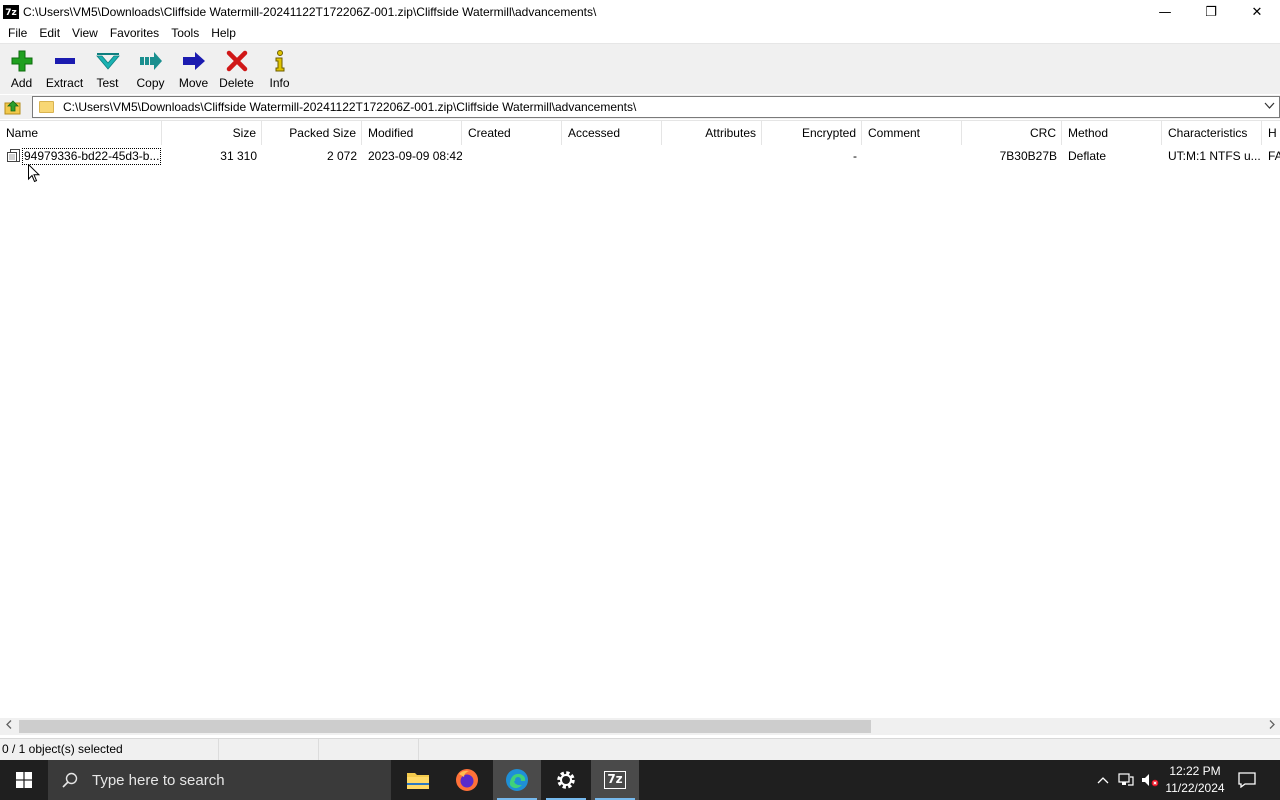  Describe the element at coordinates (1257, 12) in the screenshot. I see `close-button: ✕` at that location.